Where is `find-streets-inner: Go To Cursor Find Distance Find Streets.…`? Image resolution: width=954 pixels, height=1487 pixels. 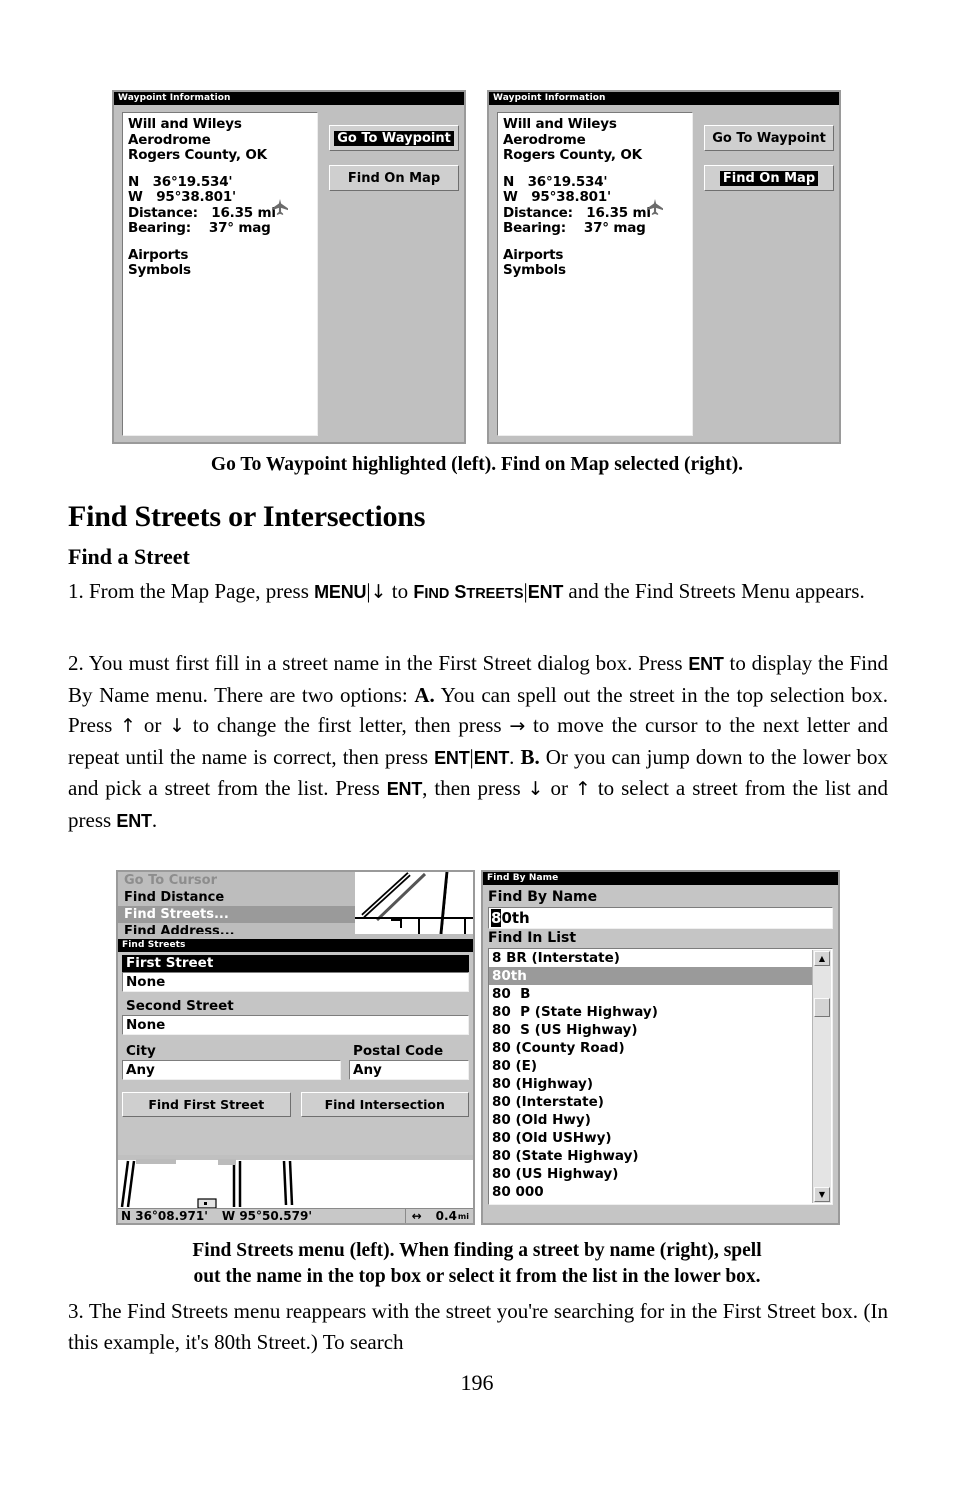 find-streets-inner: Go To Cursor Find Distance Find Streets.… is located at coordinates (295, 1047).